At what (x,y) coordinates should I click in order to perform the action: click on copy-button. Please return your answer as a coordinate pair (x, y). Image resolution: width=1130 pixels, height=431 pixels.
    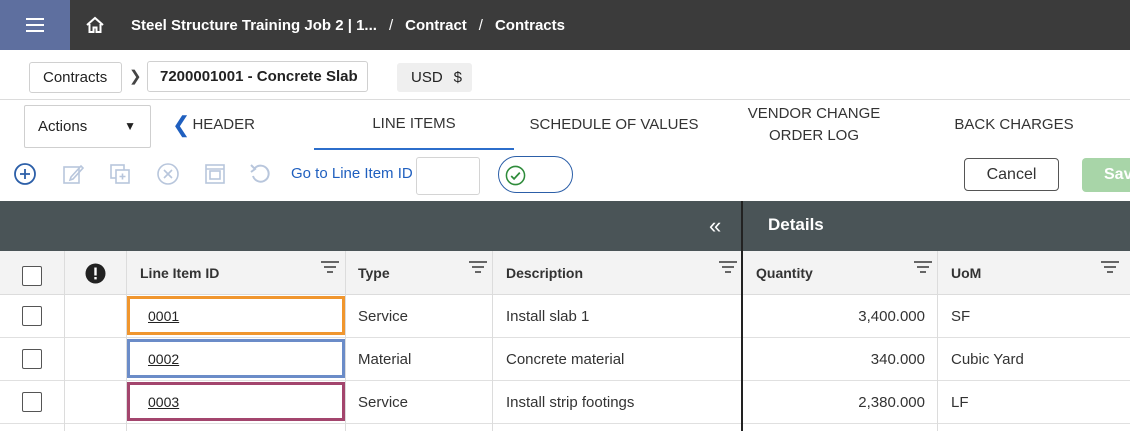
    Looking at the image, I should click on (120, 174).